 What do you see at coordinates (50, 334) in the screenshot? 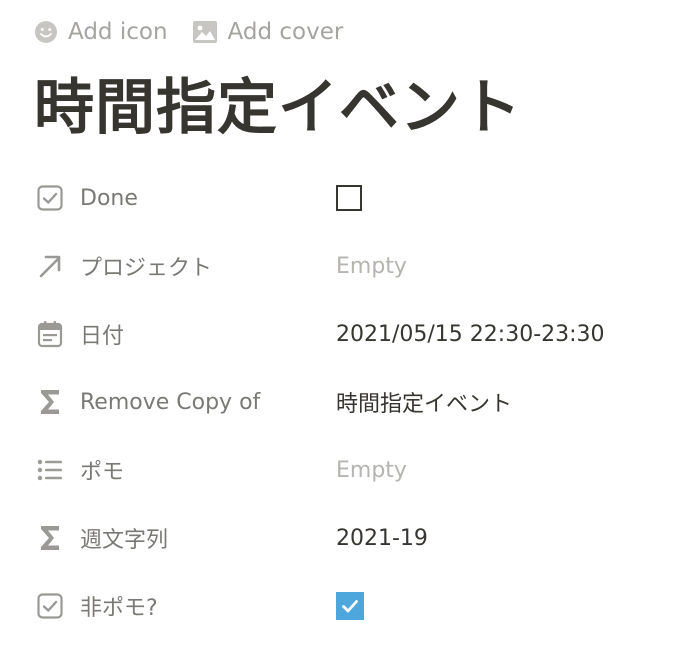
I see `calendar-icon` at bounding box center [50, 334].